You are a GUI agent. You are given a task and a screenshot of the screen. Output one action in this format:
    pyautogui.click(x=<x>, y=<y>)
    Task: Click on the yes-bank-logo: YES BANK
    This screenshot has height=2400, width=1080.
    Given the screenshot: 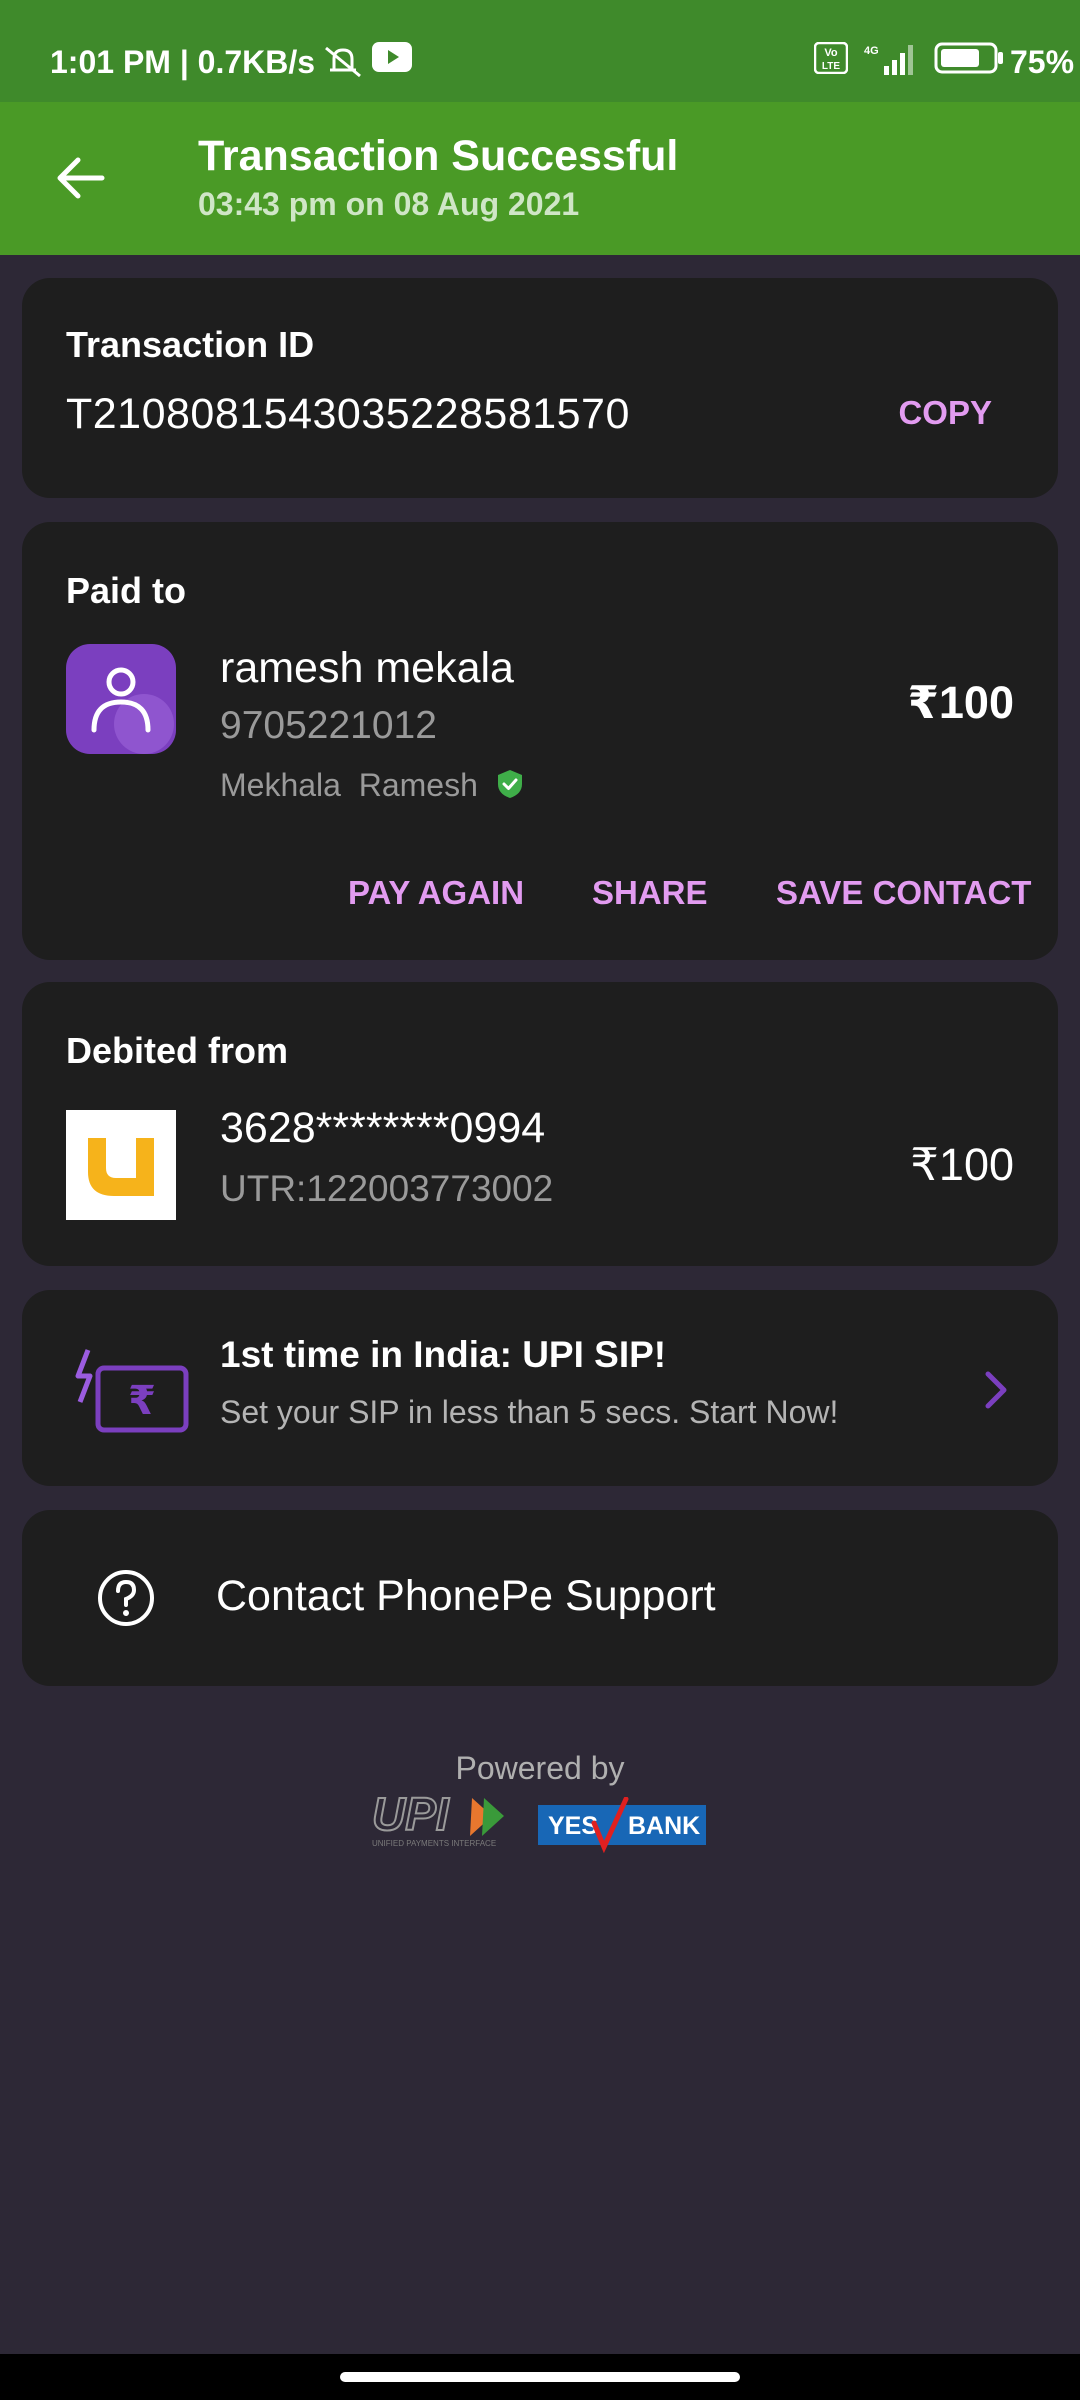 What is the action you would take?
    pyautogui.click(x=622, y=1825)
    